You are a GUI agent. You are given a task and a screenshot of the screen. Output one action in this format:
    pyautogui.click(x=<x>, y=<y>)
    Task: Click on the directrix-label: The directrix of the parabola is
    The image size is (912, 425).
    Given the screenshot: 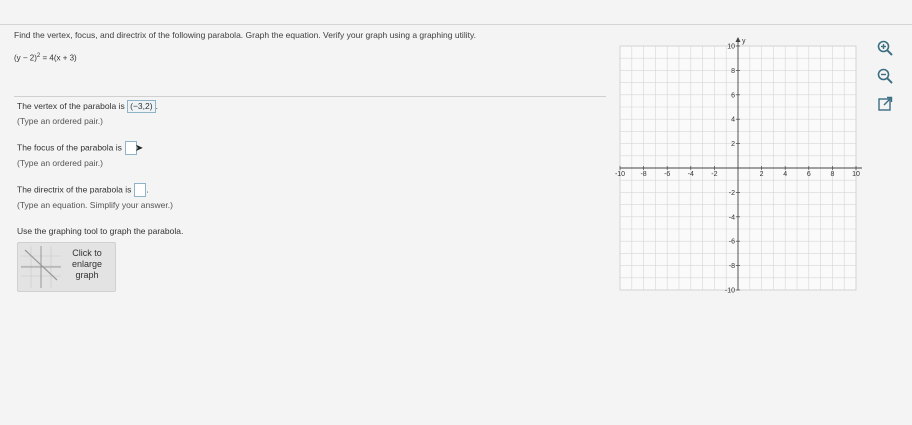 What is the action you would take?
    pyautogui.click(x=74, y=189)
    